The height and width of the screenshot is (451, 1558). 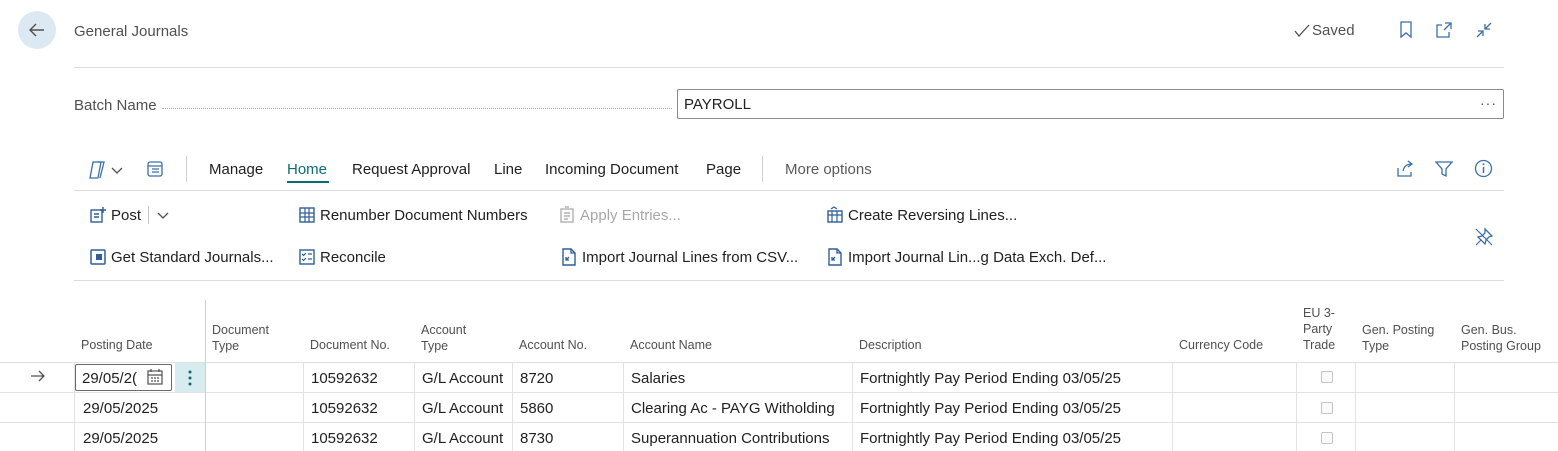 What do you see at coordinates (789, 280) in the screenshot?
I see `actions-divider` at bounding box center [789, 280].